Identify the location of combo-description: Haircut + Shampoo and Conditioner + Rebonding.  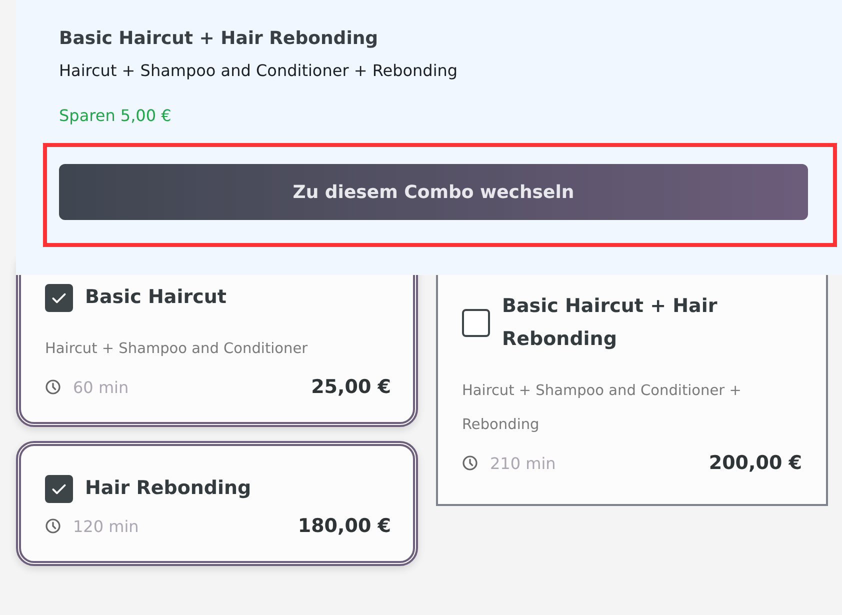
(259, 70).